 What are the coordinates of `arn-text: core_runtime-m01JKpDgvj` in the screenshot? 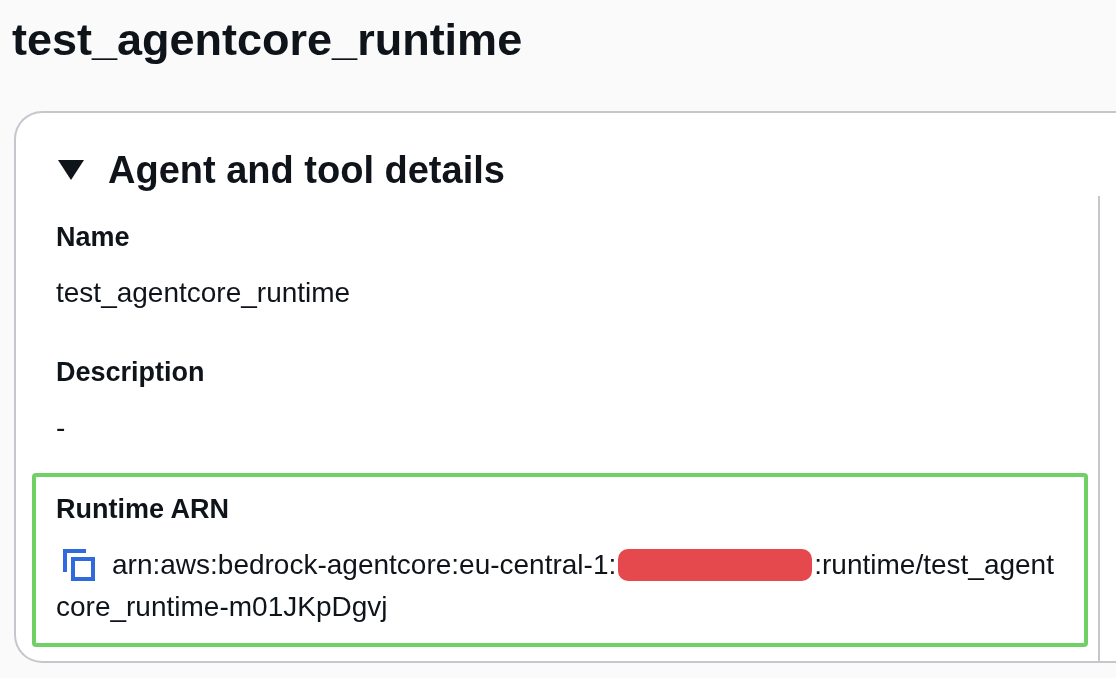 It's located at (222, 607).